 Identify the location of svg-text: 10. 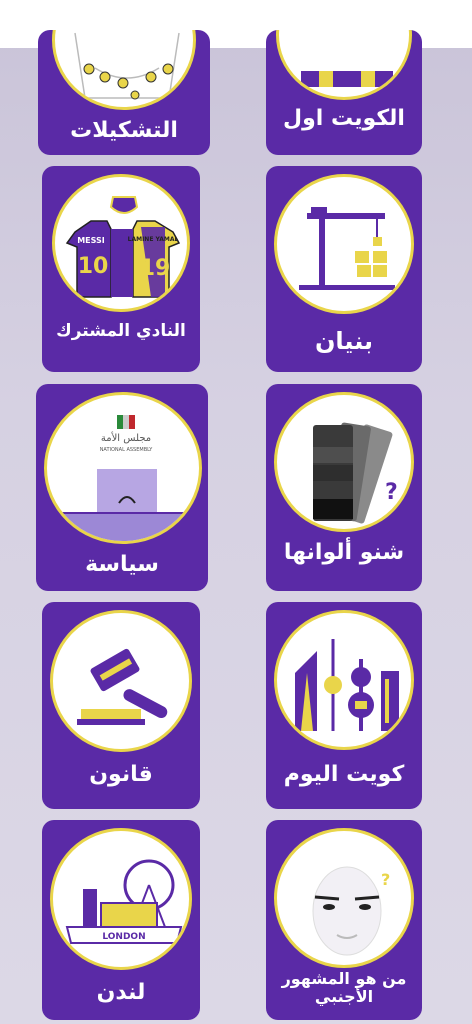
(93, 266).